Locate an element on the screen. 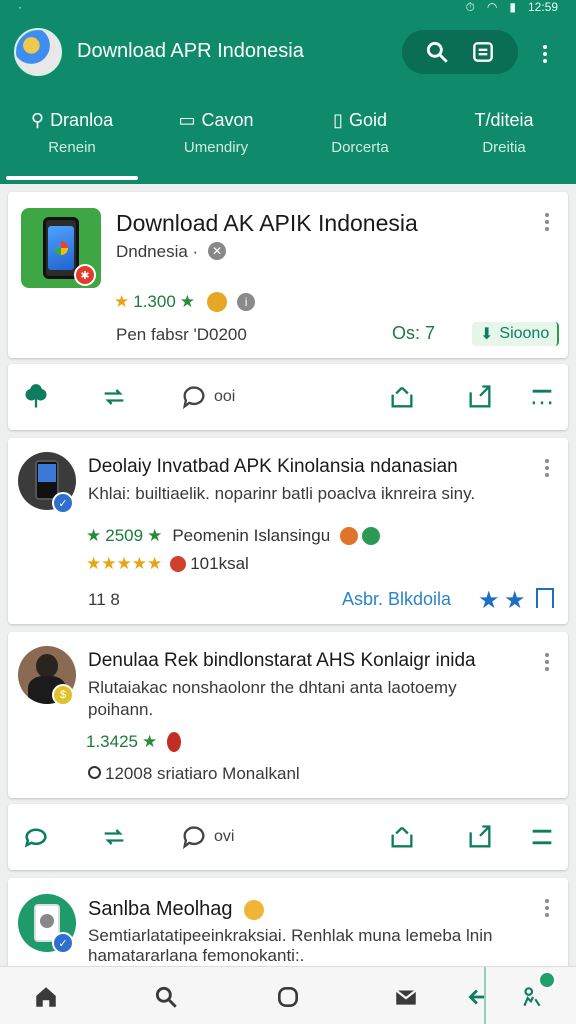 The image size is (576, 1024). tab-other: T/diteia Dreitia is located at coordinates (504, 139).